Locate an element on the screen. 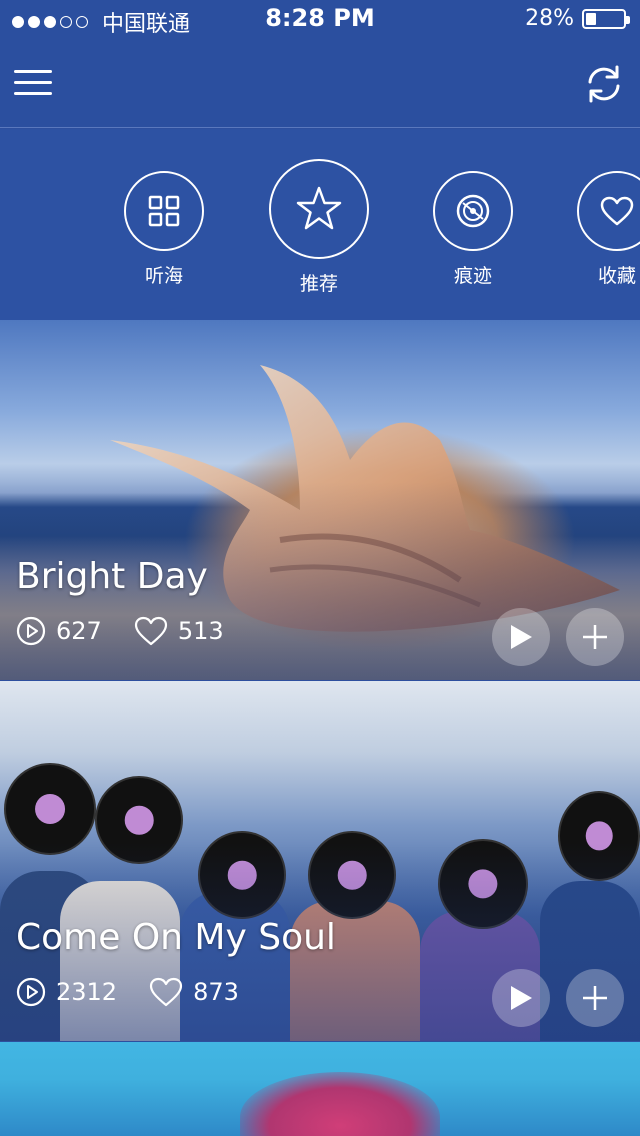  play-count-value: 627 is located at coordinates (79, 631).